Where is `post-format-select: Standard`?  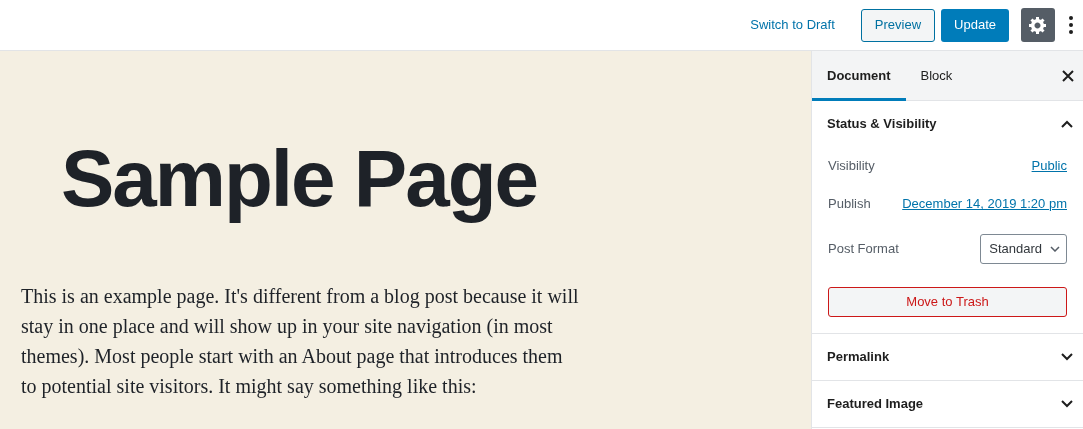 post-format-select: Standard is located at coordinates (1023, 249).